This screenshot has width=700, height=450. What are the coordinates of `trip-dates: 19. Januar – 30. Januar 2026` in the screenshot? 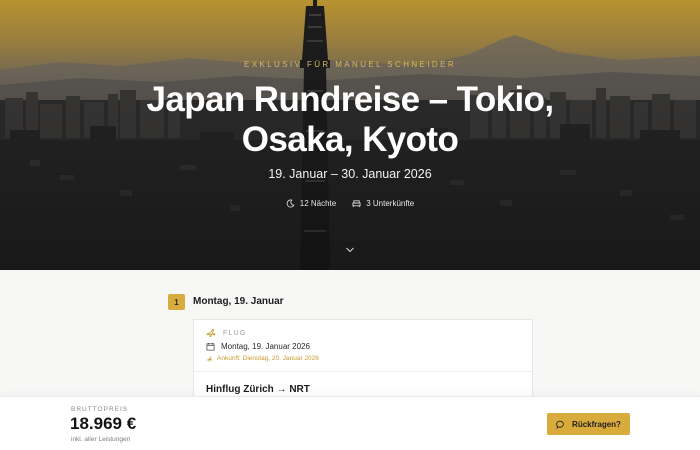 It's located at (350, 174).